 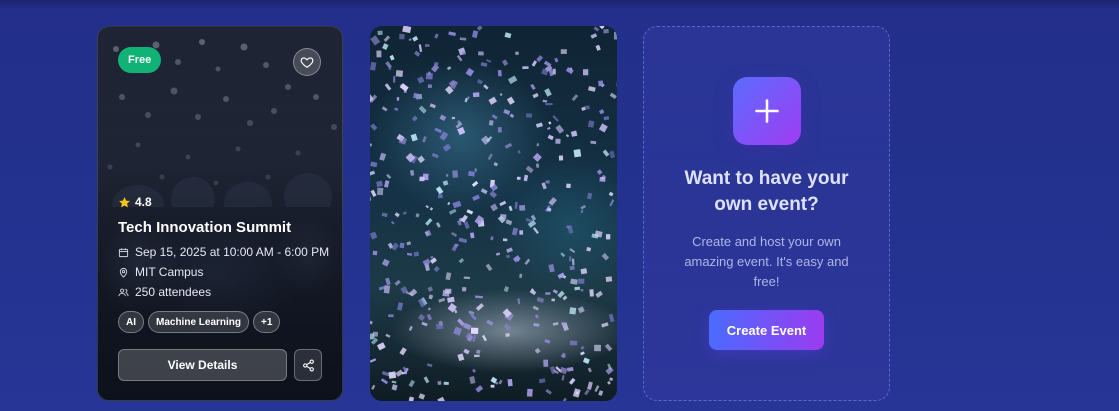 What do you see at coordinates (767, 111) in the screenshot?
I see `plus-icon-box` at bounding box center [767, 111].